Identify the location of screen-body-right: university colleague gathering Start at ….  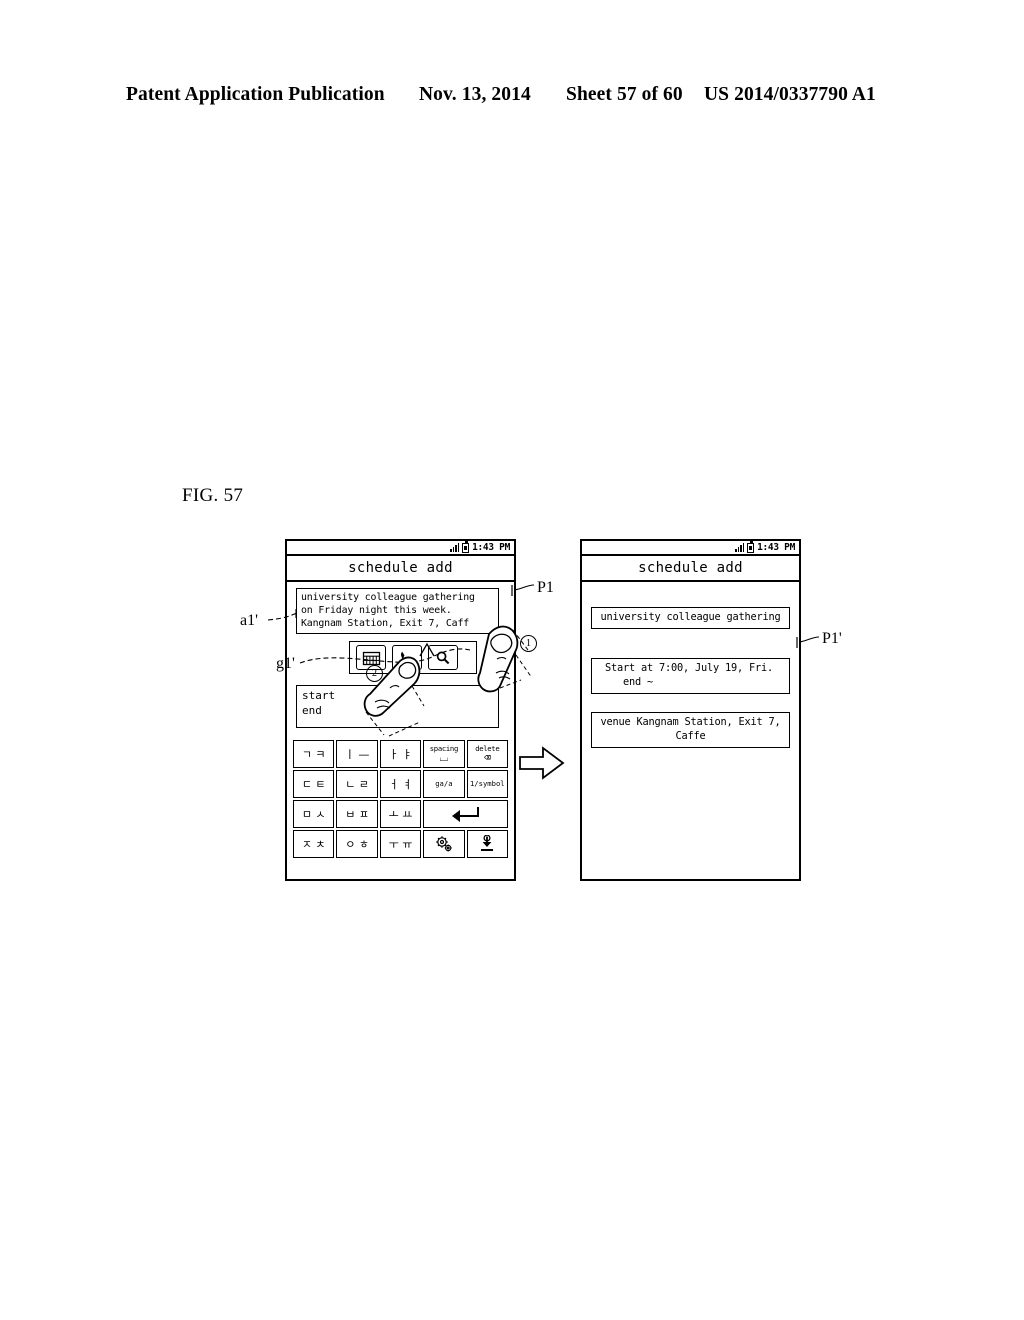
(690, 729).